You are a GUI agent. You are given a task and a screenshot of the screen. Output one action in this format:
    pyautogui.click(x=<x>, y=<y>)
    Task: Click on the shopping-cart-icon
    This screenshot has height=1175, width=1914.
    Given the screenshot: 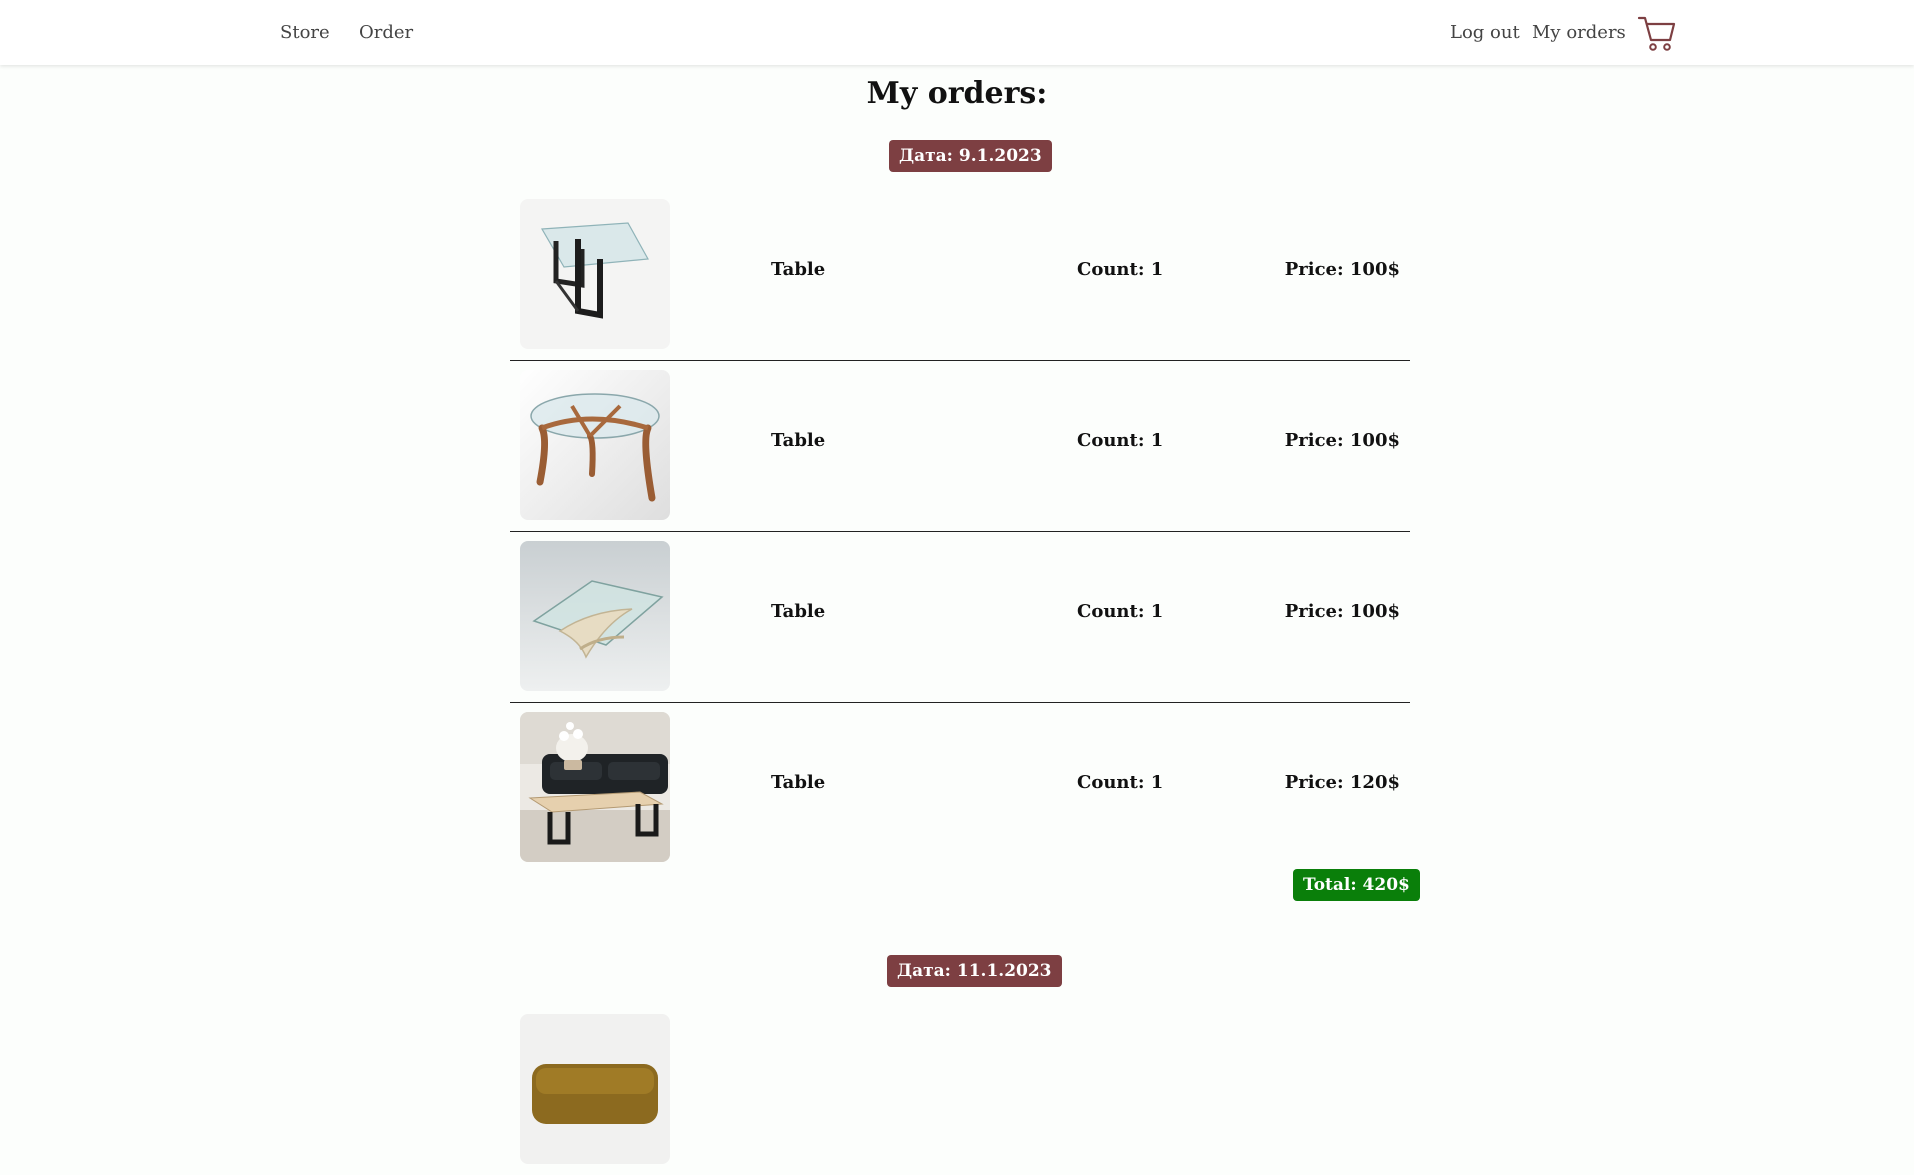 What is the action you would take?
    pyautogui.click(x=1657, y=33)
    